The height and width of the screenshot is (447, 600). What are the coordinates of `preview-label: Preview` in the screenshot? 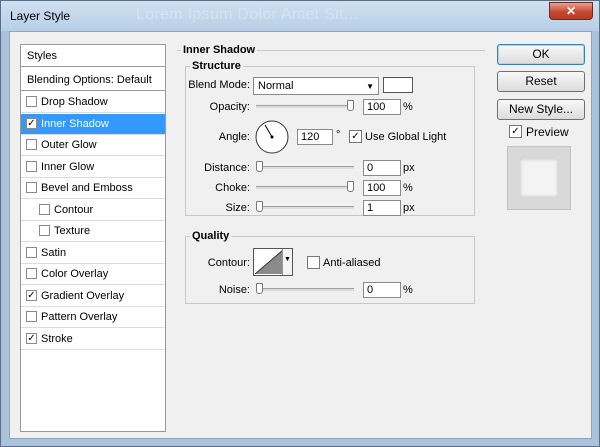 It's located at (547, 132).